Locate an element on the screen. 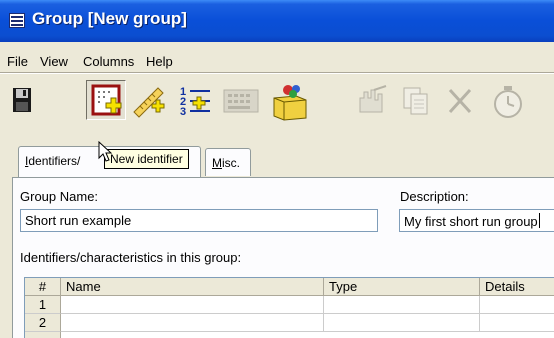 Image resolution: width=554 pixels, height=338 pixels. group-name-value: Short run example is located at coordinates (78, 220).